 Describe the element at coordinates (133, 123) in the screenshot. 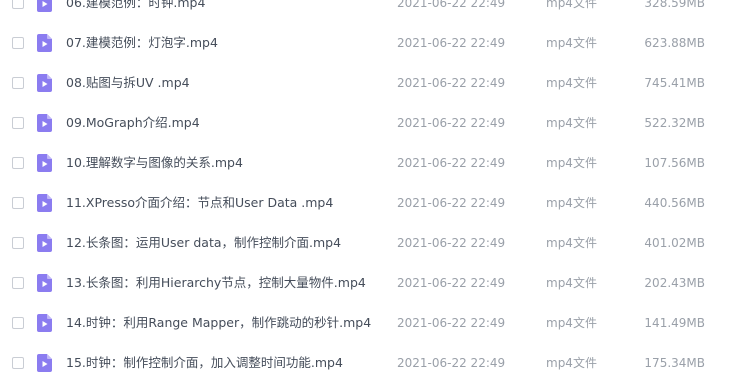

I see `file-name-link: 09.MoGraph介绍.mp4` at that location.